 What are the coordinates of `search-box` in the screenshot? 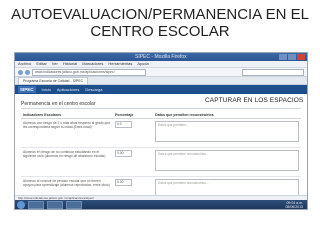 It's located at (273, 72).